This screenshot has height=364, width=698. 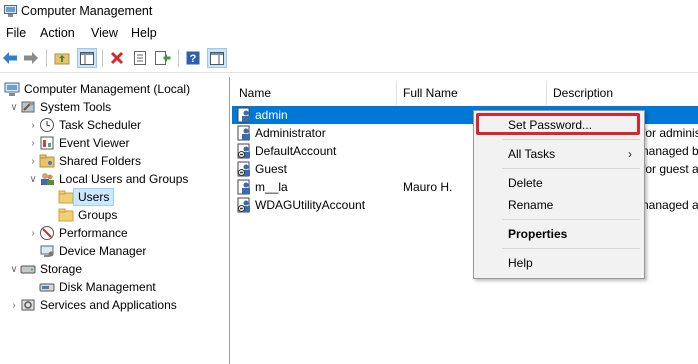 I want to click on show-hide-tree-icon, so click(x=87, y=58).